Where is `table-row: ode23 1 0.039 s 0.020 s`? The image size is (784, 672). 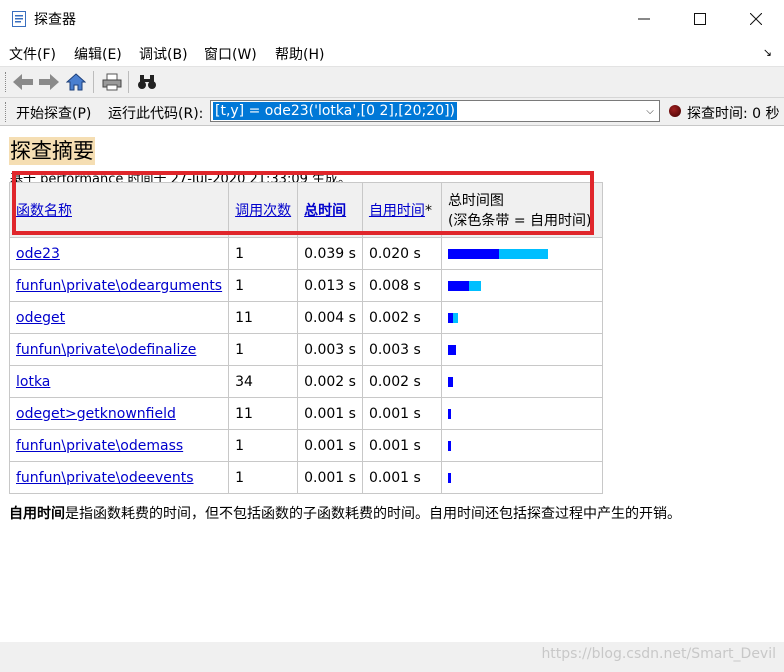 table-row: ode23 1 0.039 s 0.020 s is located at coordinates (305, 253).